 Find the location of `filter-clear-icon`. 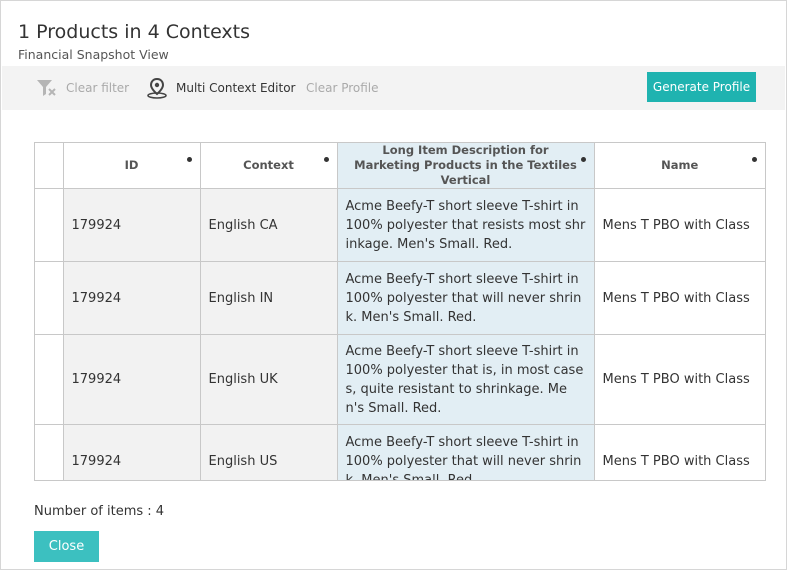

filter-clear-icon is located at coordinates (47, 88).